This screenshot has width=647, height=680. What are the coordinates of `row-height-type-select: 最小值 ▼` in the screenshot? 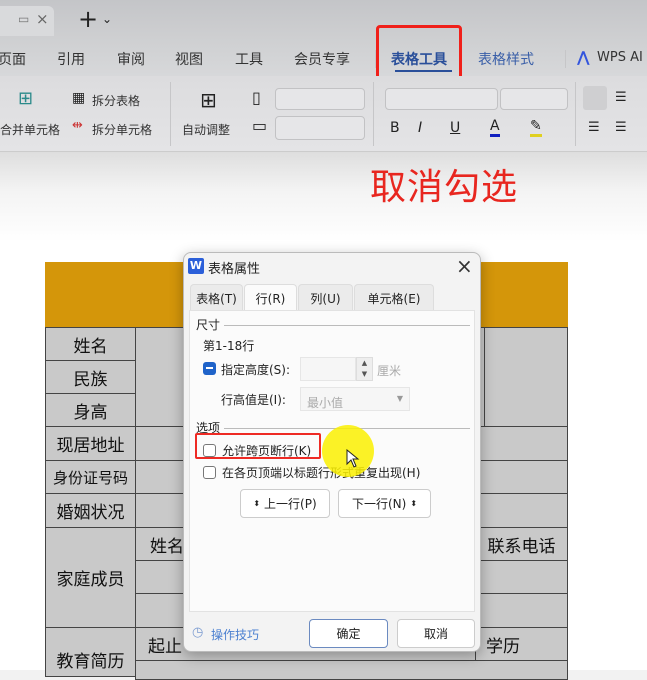 It's located at (355, 399).